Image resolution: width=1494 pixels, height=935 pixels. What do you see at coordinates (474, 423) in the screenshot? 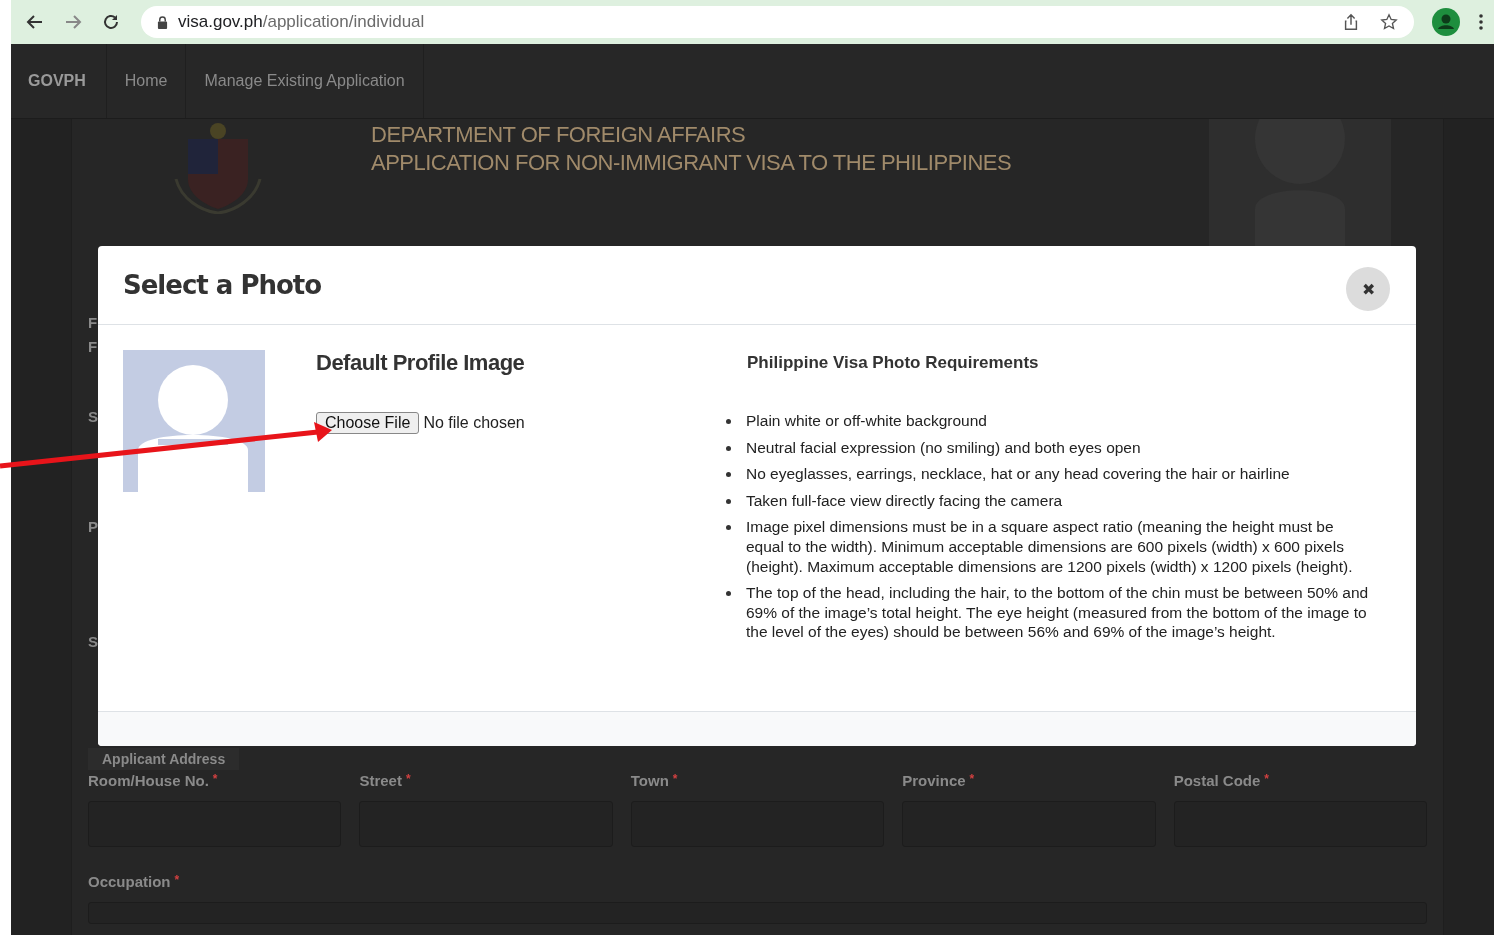
I see `file-status: No file chosen` at bounding box center [474, 423].